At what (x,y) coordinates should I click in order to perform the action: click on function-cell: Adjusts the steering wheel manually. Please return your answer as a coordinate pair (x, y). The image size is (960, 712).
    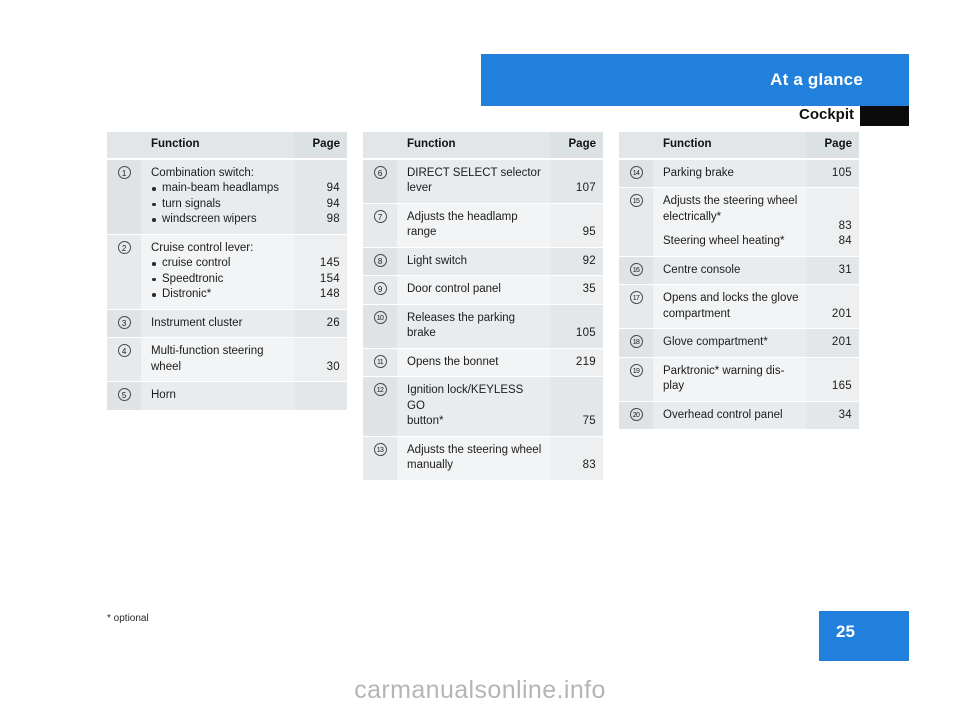
    Looking at the image, I should click on (473, 458).